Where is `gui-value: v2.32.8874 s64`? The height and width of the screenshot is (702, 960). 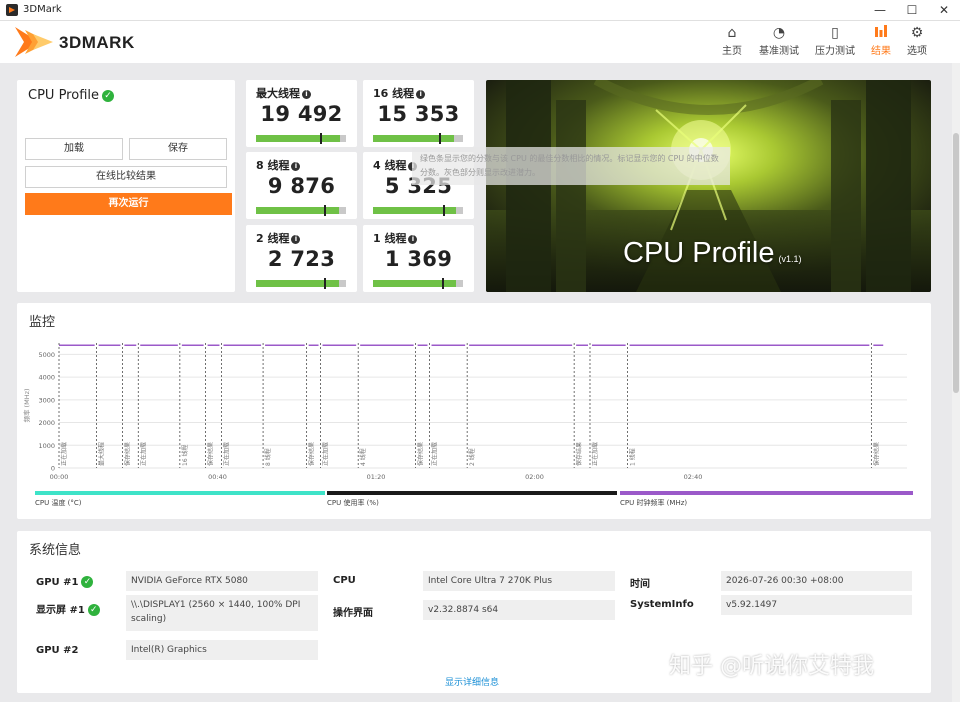
gui-value: v2.32.8874 s64 is located at coordinates (519, 610).